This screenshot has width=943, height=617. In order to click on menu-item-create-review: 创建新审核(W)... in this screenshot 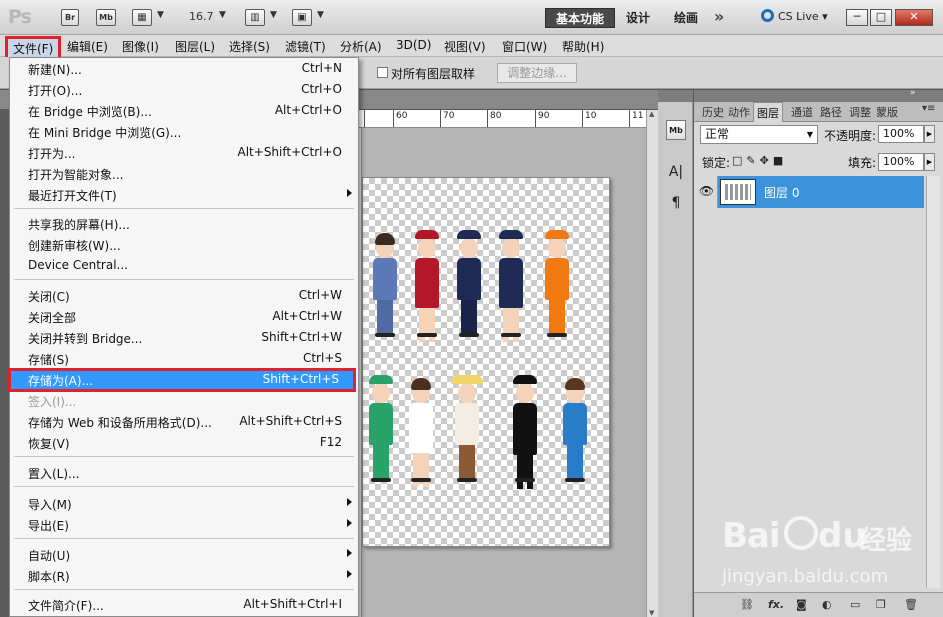, I will do `click(184, 245)`.